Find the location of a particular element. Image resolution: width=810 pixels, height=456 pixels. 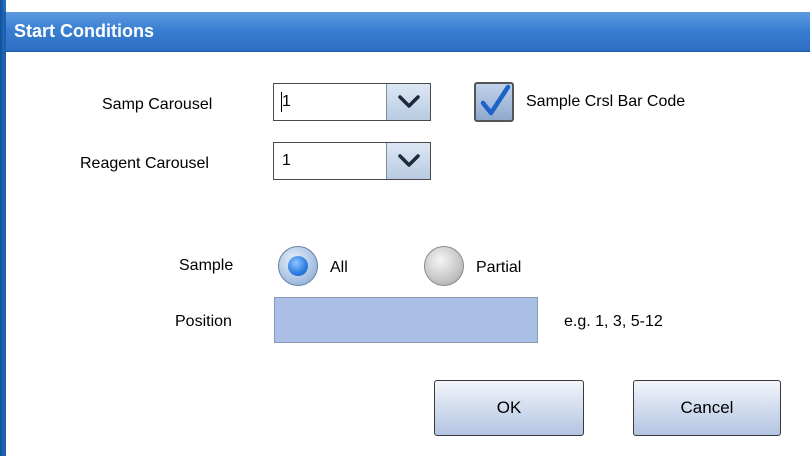

sample-label: Sample is located at coordinates (206, 265).